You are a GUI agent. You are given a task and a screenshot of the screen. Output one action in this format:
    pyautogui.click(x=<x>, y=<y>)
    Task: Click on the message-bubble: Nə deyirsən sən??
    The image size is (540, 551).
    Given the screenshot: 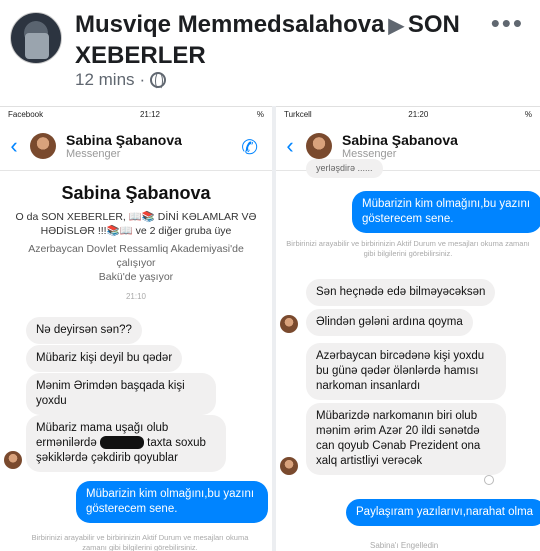 What is the action you would take?
    pyautogui.click(x=84, y=330)
    